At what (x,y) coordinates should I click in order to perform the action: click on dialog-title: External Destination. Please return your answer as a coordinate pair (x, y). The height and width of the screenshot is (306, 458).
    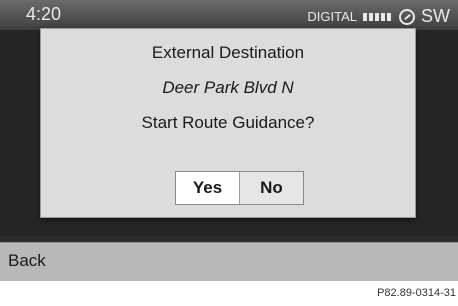
    Looking at the image, I should click on (228, 52).